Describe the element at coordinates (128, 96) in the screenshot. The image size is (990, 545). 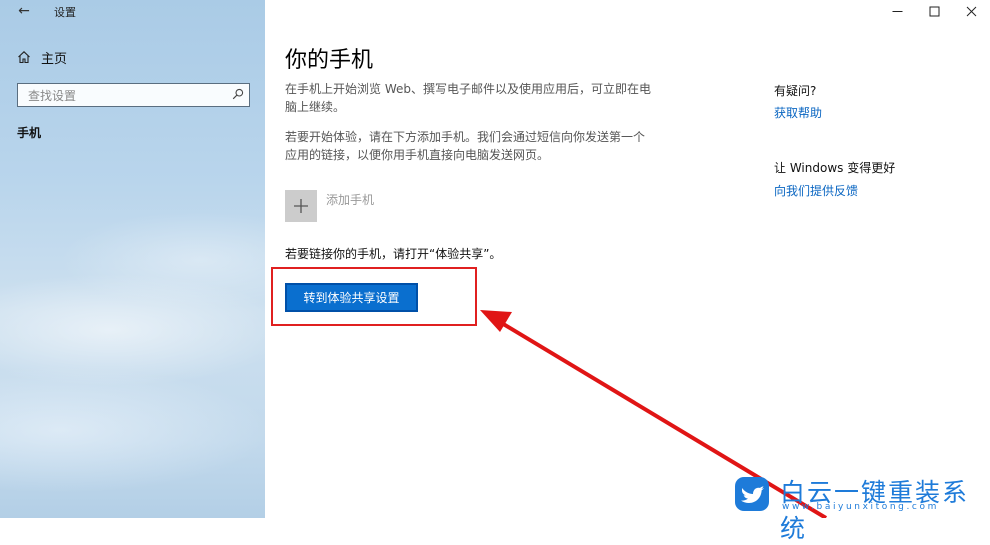
I see `search-input` at that location.